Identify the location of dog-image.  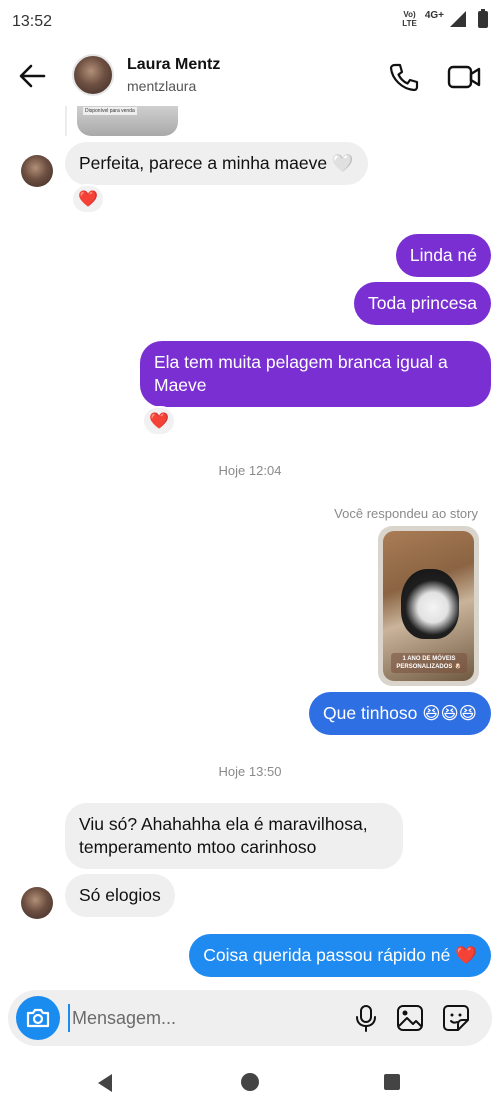
(430, 604).